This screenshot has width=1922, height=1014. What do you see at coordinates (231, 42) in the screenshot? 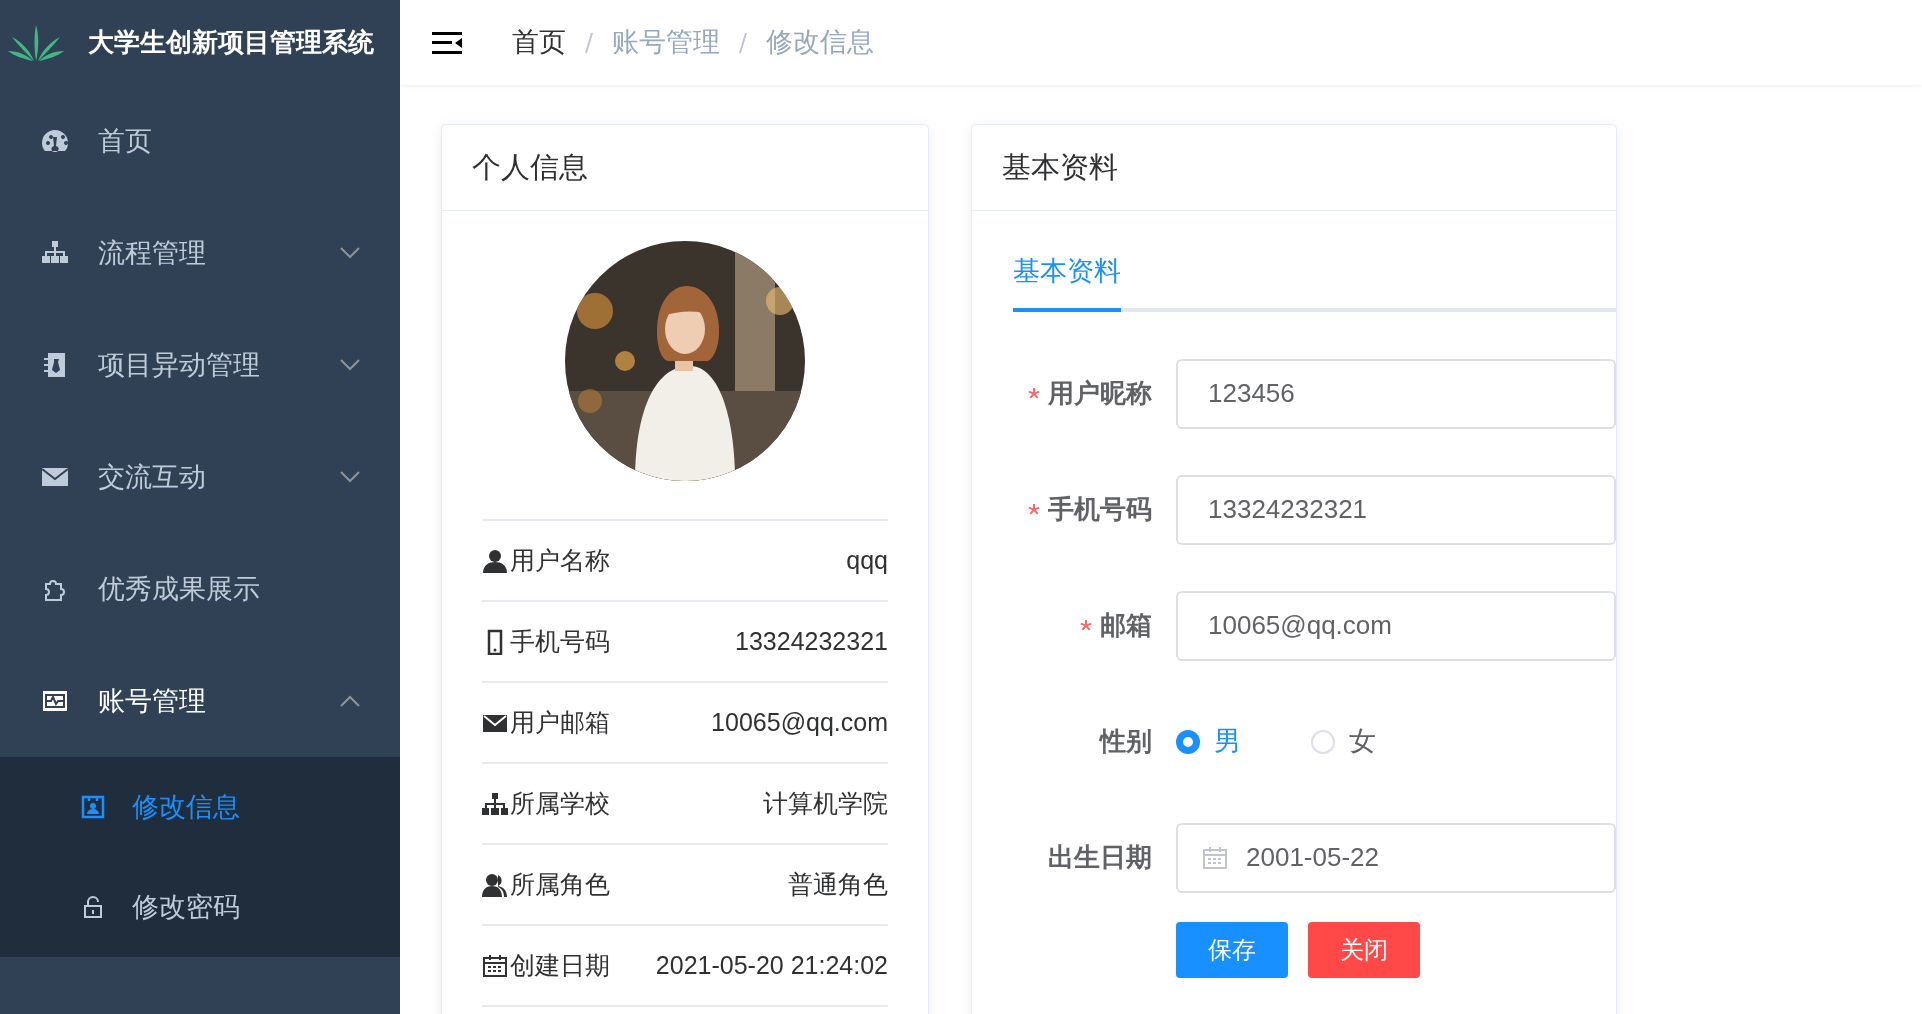
I see `app-title: 大学生创新项目管理系统` at bounding box center [231, 42].